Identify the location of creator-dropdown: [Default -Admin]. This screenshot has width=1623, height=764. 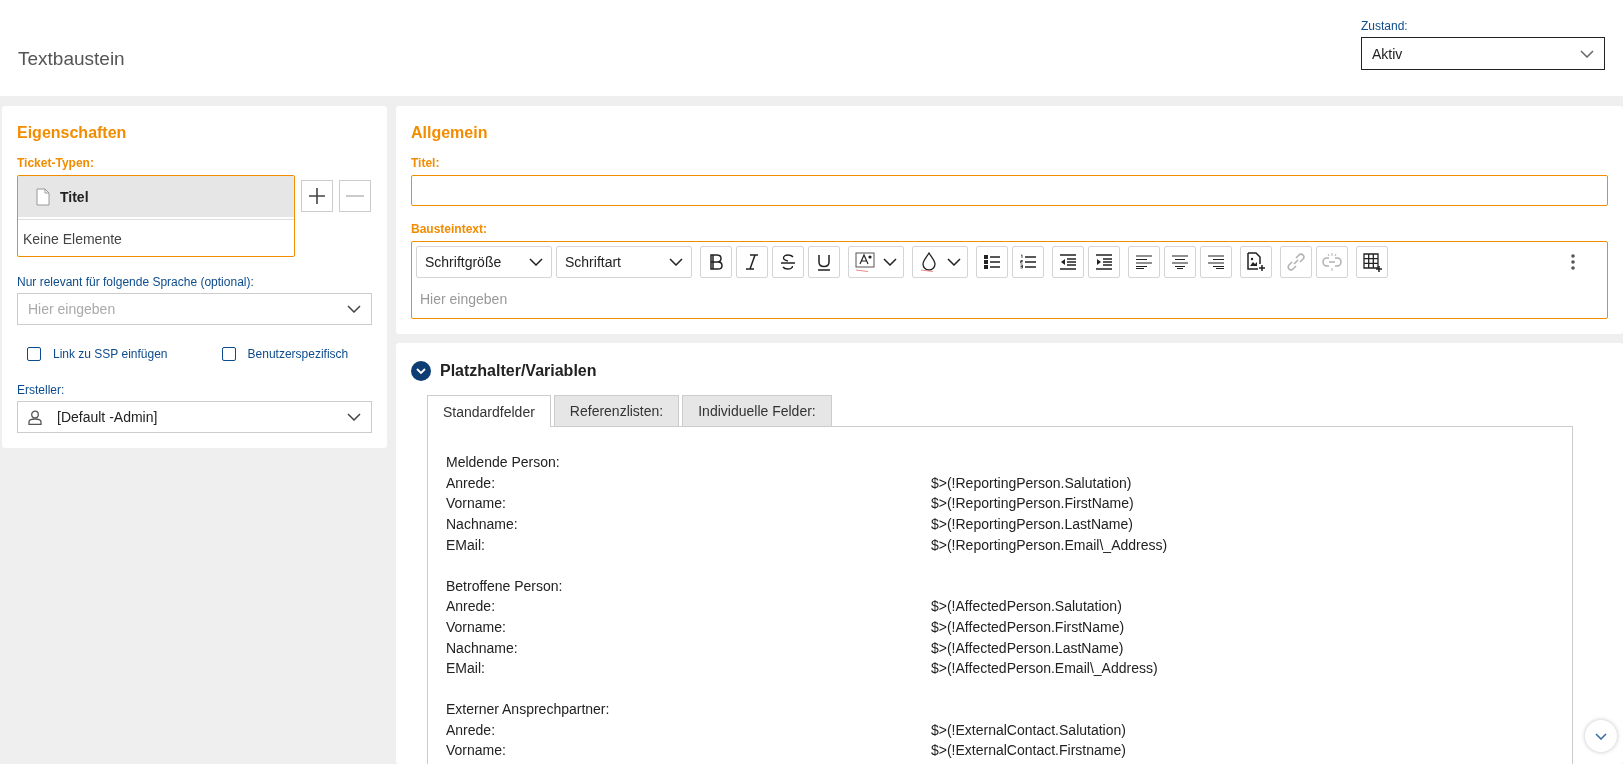
(194, 417).